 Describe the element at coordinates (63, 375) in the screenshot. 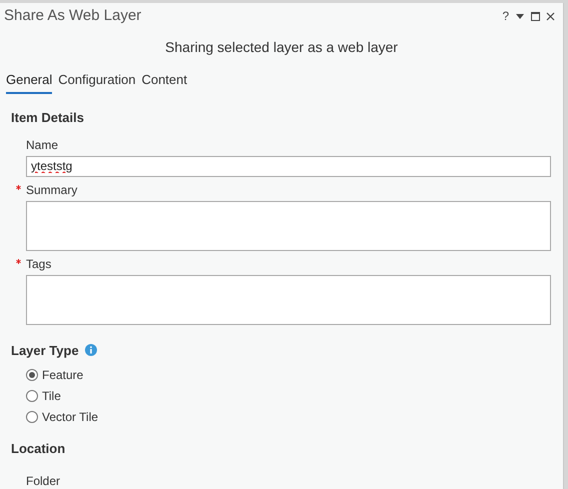

I see `radio-label: Feature` at that location.